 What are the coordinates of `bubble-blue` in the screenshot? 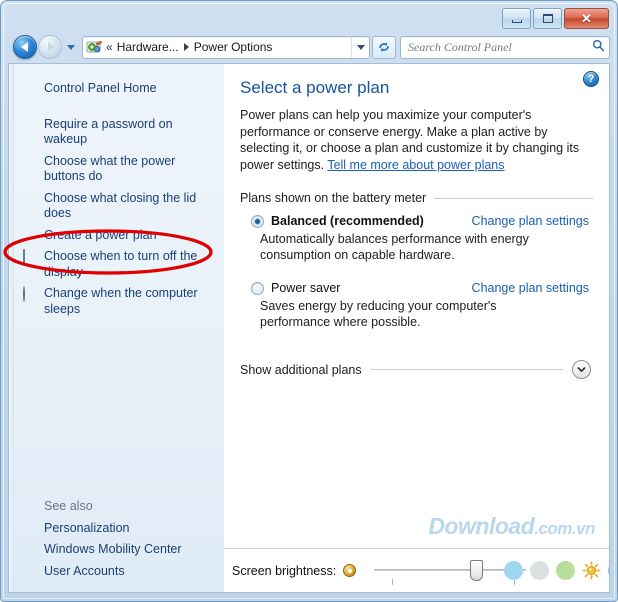 It's located at (608, 570).